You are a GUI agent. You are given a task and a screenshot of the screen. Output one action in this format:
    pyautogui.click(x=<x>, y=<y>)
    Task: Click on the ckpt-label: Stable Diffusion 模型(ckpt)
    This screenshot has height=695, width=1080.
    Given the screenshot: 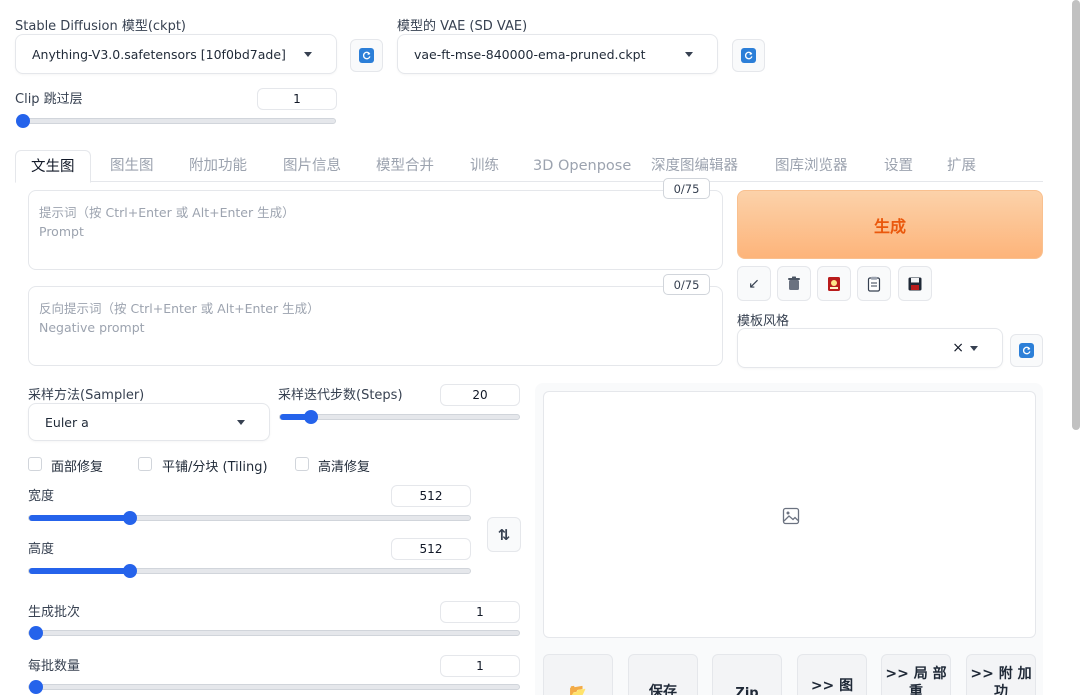 What is the action you would take?
    pyautogui.click(x=101, y=26)
    